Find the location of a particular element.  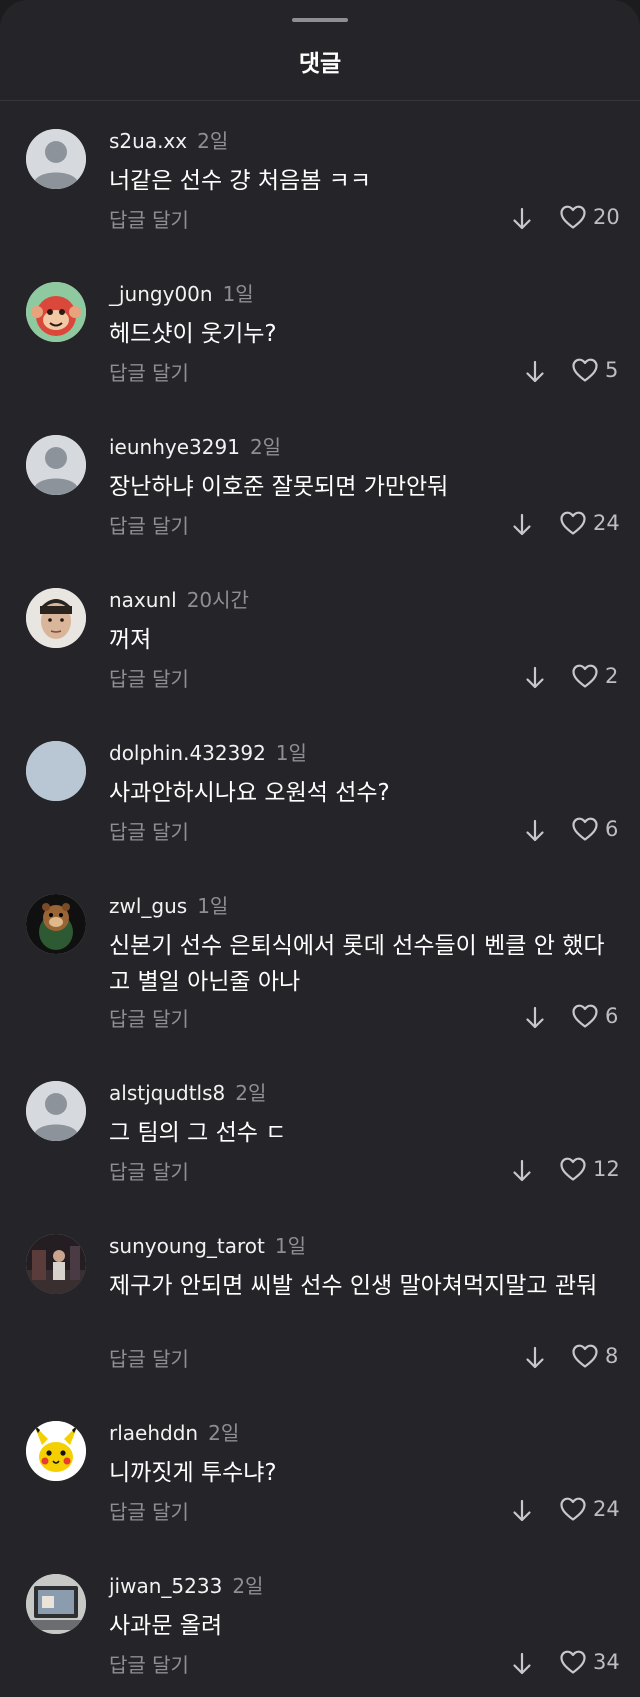

comment-item: ieunhye3291 2일 장난하냐 이호준 잘못되면 가만안둬 답글 달기 24 is located at coordinates (320, 483).